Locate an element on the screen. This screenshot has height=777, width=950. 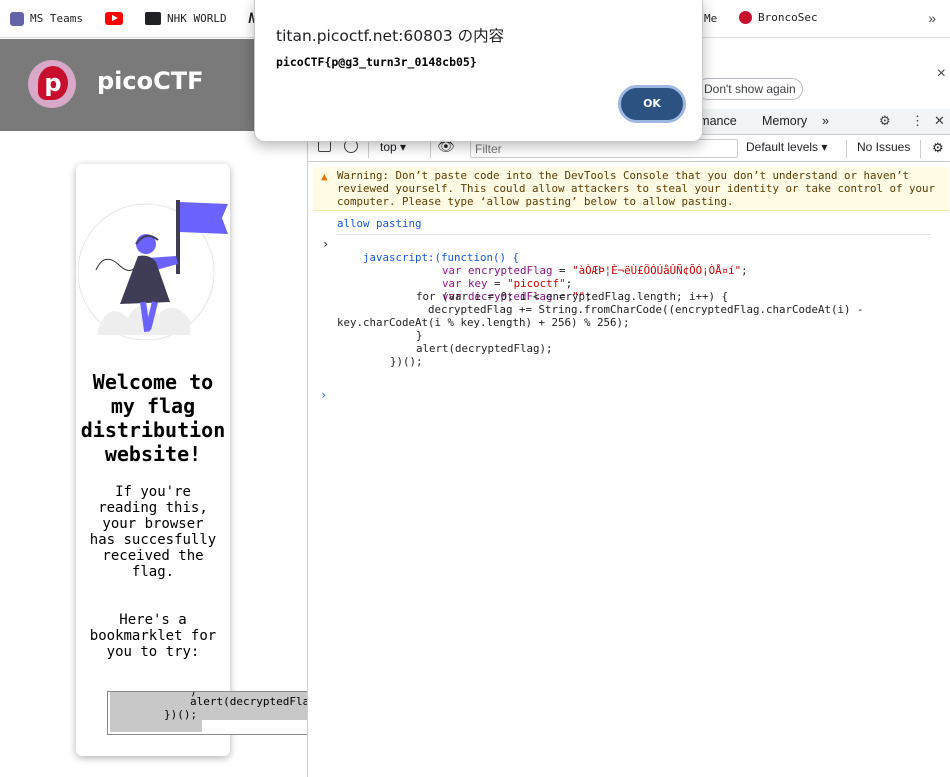
code-line: } is located at coordinates (419, 335).